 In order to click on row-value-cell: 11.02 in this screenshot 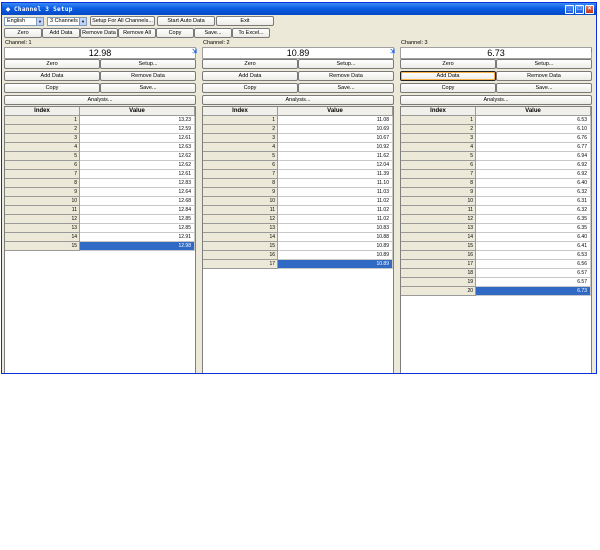, I will do `click(335, 219)`.